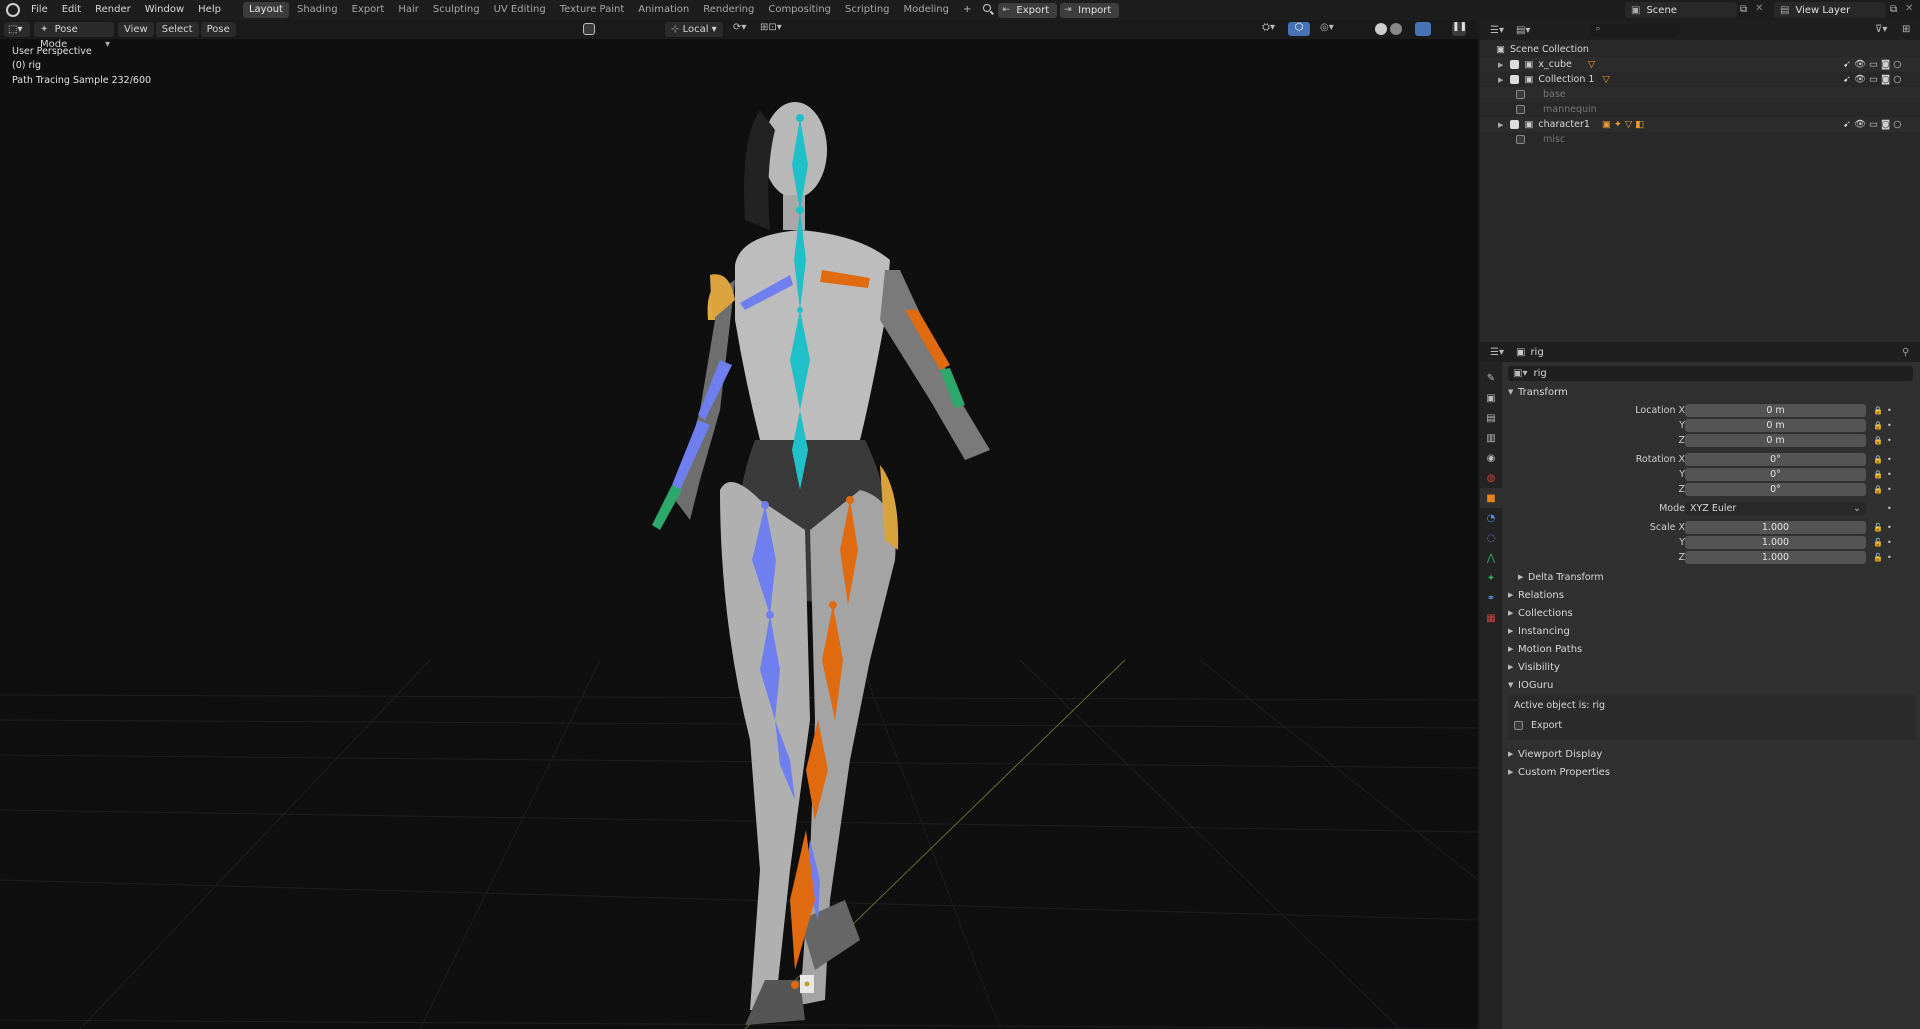 This screenshot has height=1029, width=1920. I want to click on properties-editor-icon: ☰▾, so click(1497, 352).